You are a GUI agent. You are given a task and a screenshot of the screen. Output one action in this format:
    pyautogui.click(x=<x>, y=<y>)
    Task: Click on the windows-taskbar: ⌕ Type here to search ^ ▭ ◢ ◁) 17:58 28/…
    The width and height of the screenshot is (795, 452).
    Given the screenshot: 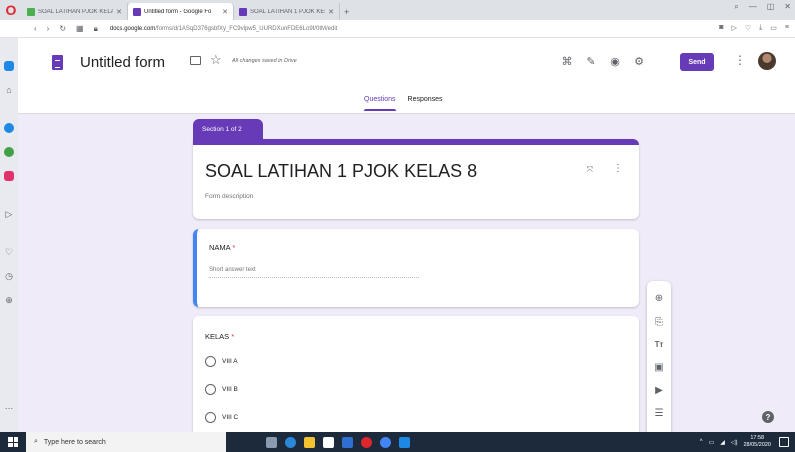 What is the action you would take?
    pyautogui.click(x=397, y=442)
    